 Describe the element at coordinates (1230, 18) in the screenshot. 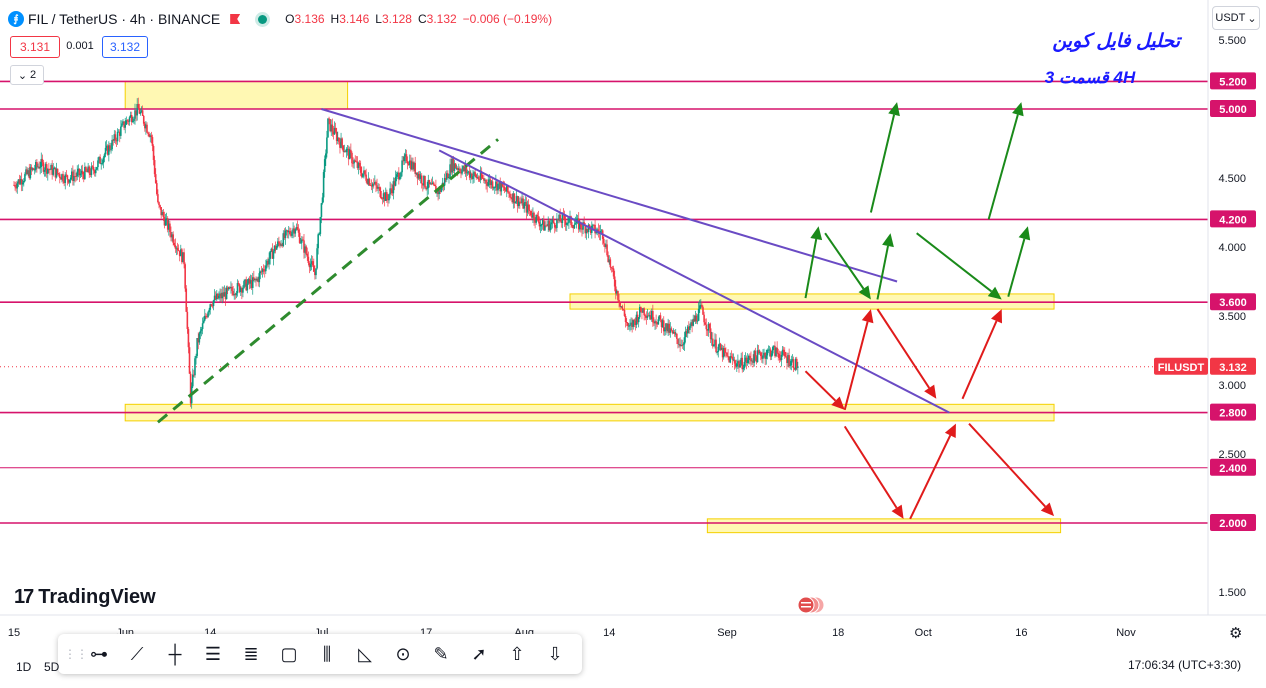

I see `currency-label: USDT` at that location.